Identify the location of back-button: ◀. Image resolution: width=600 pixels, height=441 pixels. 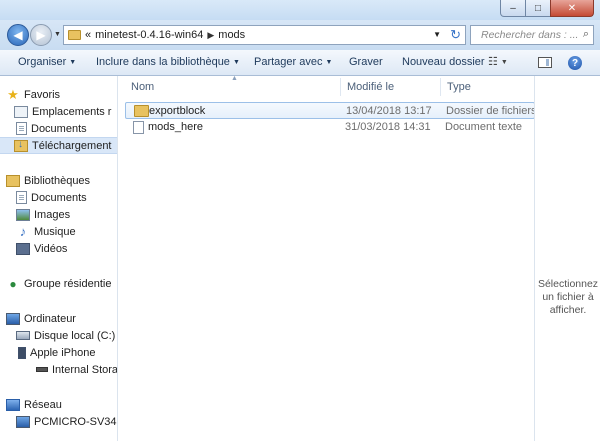
(18, 35).